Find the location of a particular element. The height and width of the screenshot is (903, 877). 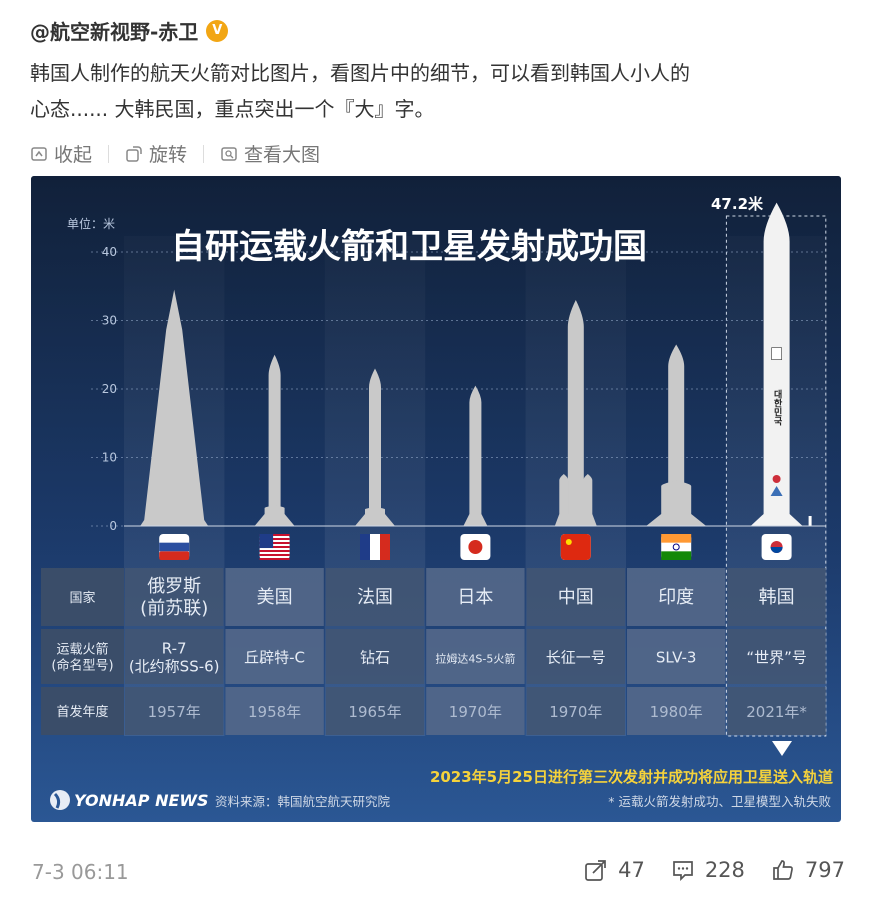

table-cell-text: “世界”号 is located at coordinates (776, 658).